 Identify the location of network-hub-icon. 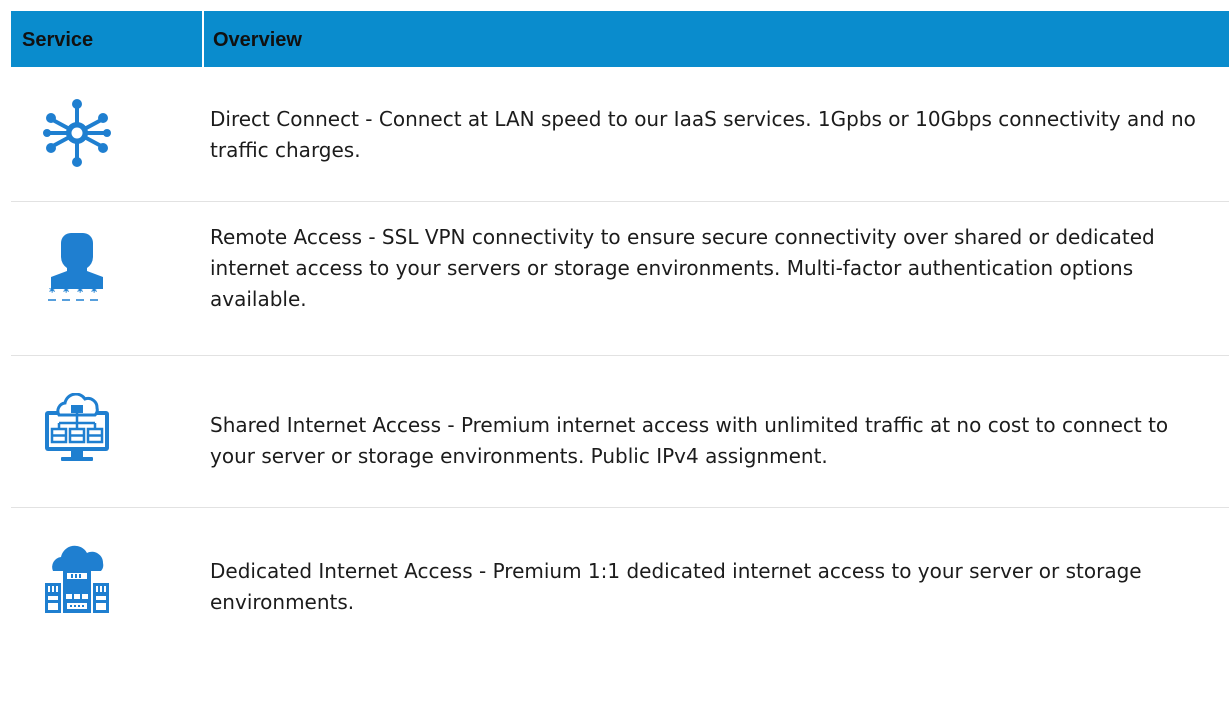
(77, 133).